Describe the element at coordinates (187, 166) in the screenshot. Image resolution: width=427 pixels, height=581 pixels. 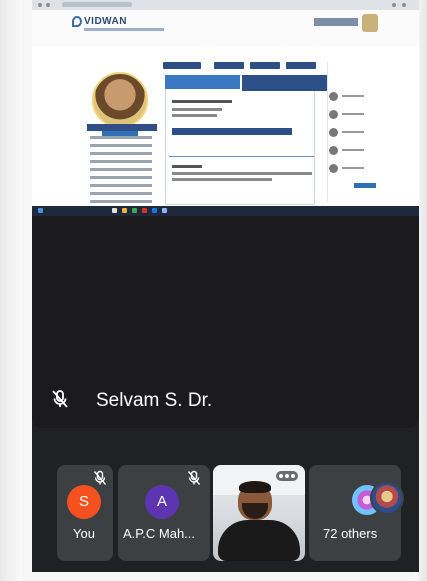
I see `section-heading` at that location.